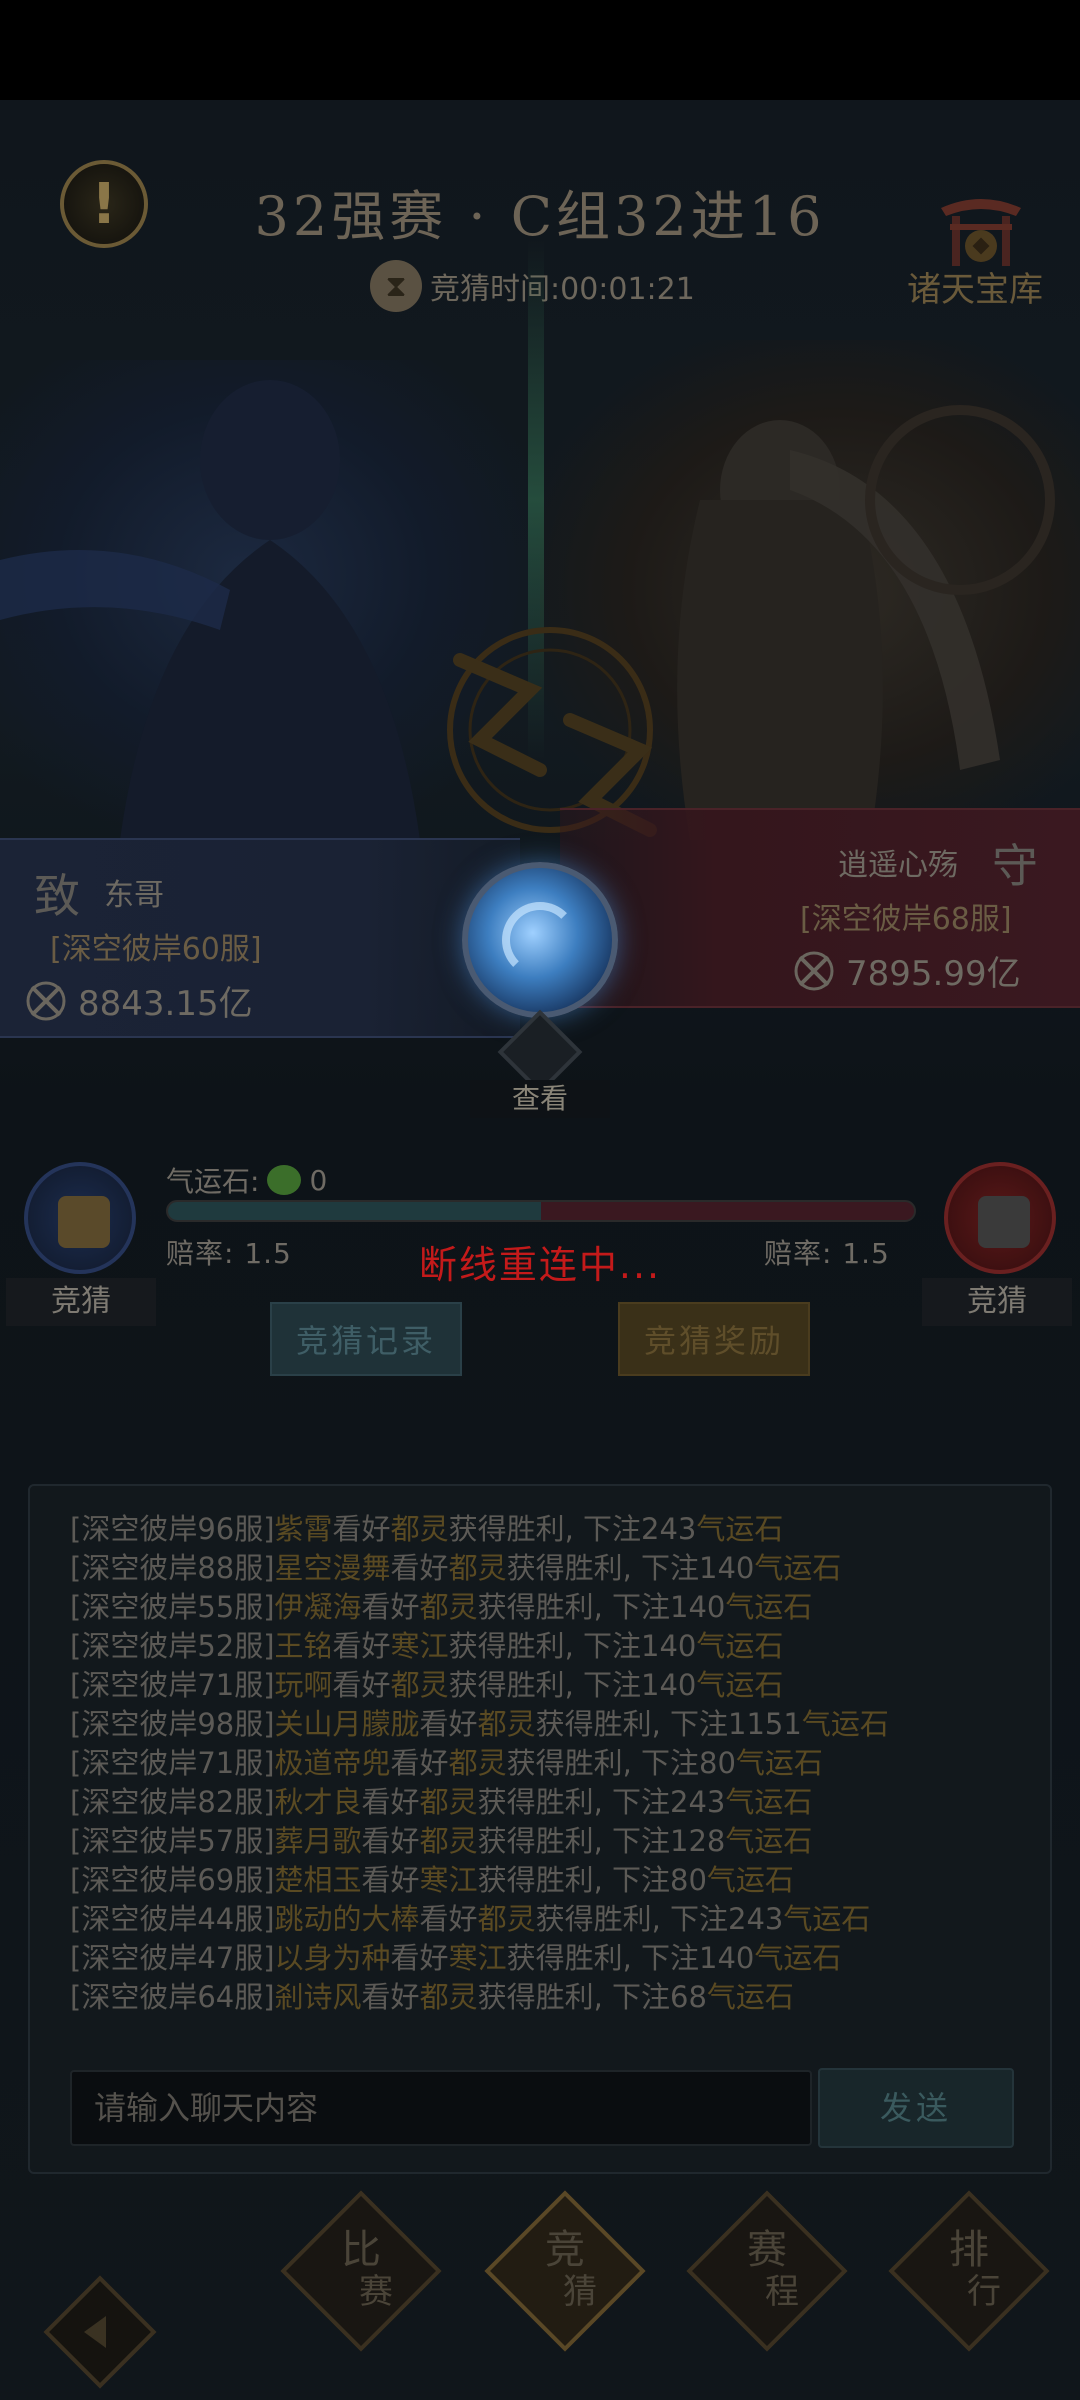 Image resolution: width=1080 pixels, height=2400 pixels. Describe the element at coordinates (580, 2292) in the screenshot. I see `nav-label-bottom: 猜` at that location.